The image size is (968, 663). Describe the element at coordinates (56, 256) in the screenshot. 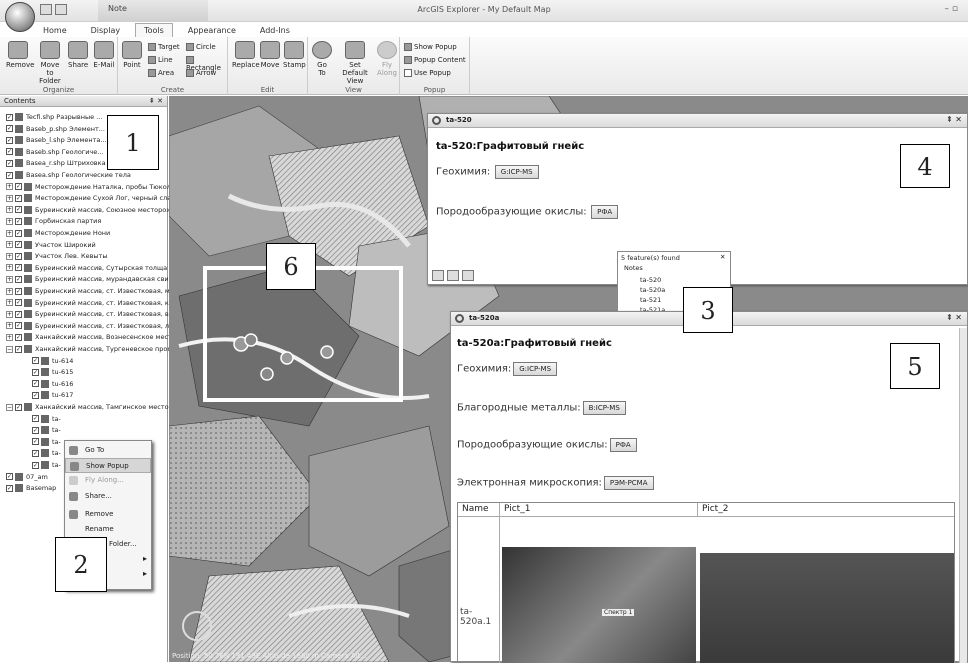

I see `layer-tree-item: + ✓ Участок Лев. Кевыты` at that location.